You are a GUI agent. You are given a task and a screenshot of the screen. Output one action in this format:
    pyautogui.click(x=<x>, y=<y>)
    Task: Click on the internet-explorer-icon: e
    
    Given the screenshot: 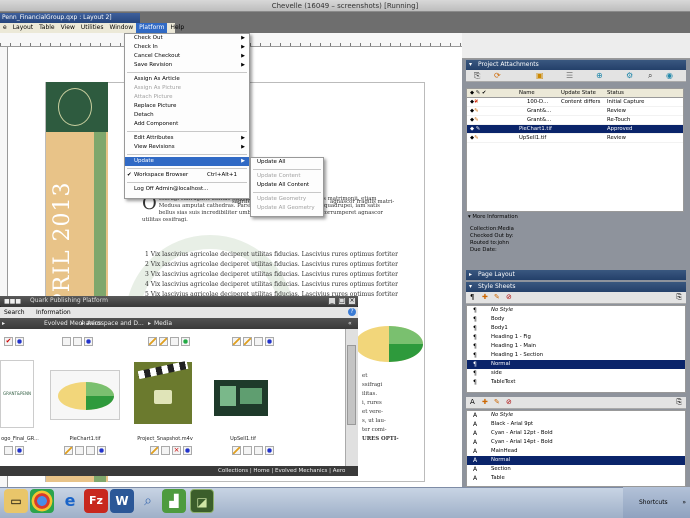 What is the action you would take?
    pyautogui.click(x=70, y=501)
    